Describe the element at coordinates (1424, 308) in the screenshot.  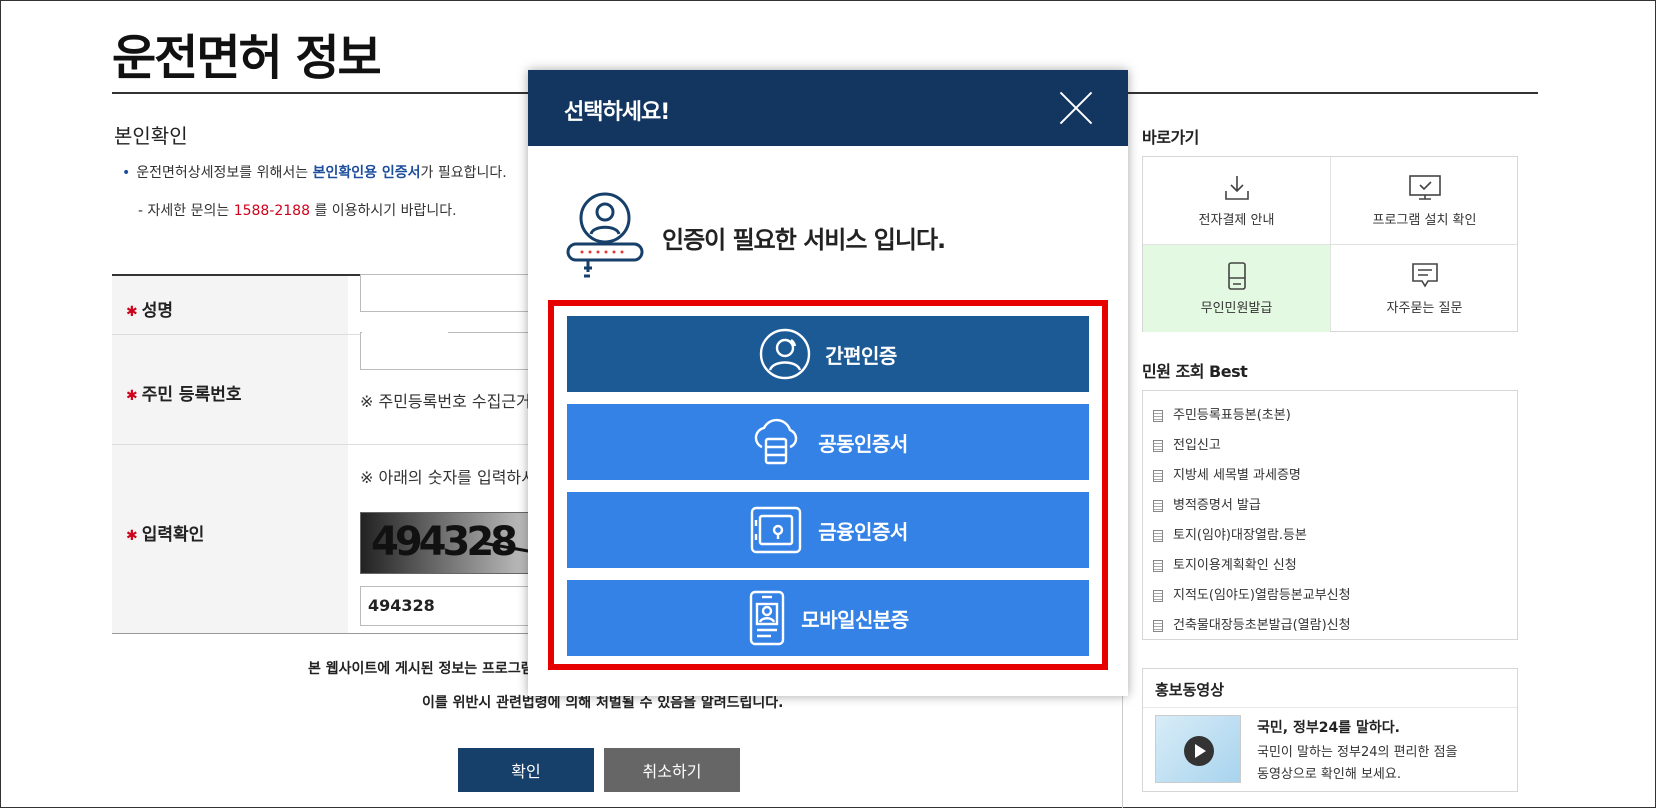
I see `quick-link-label: 자주묻는 질문` at that location.